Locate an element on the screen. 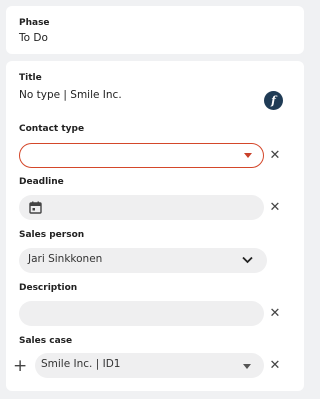  title-label: Title is located at coordinates (30, 78).